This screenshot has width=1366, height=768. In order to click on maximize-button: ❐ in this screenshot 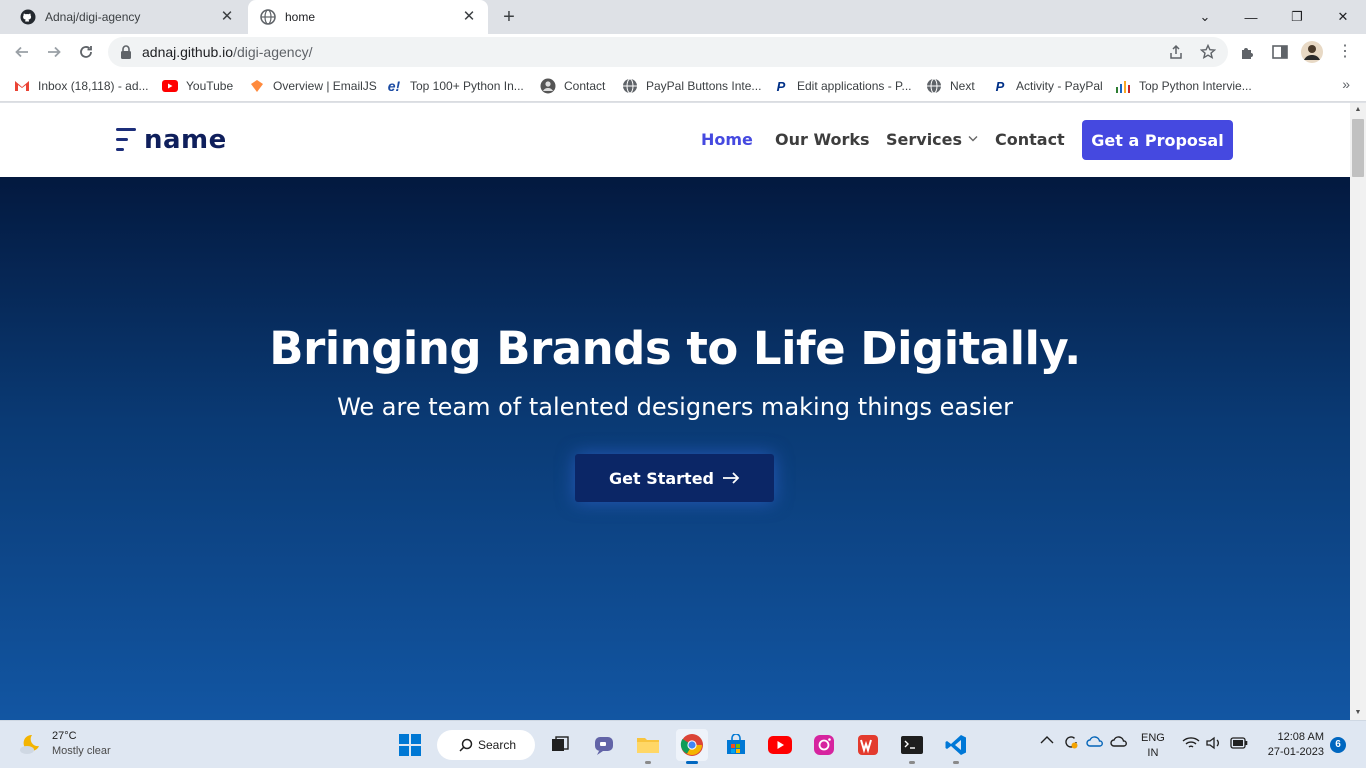, I will do `click(1297, 17)`.